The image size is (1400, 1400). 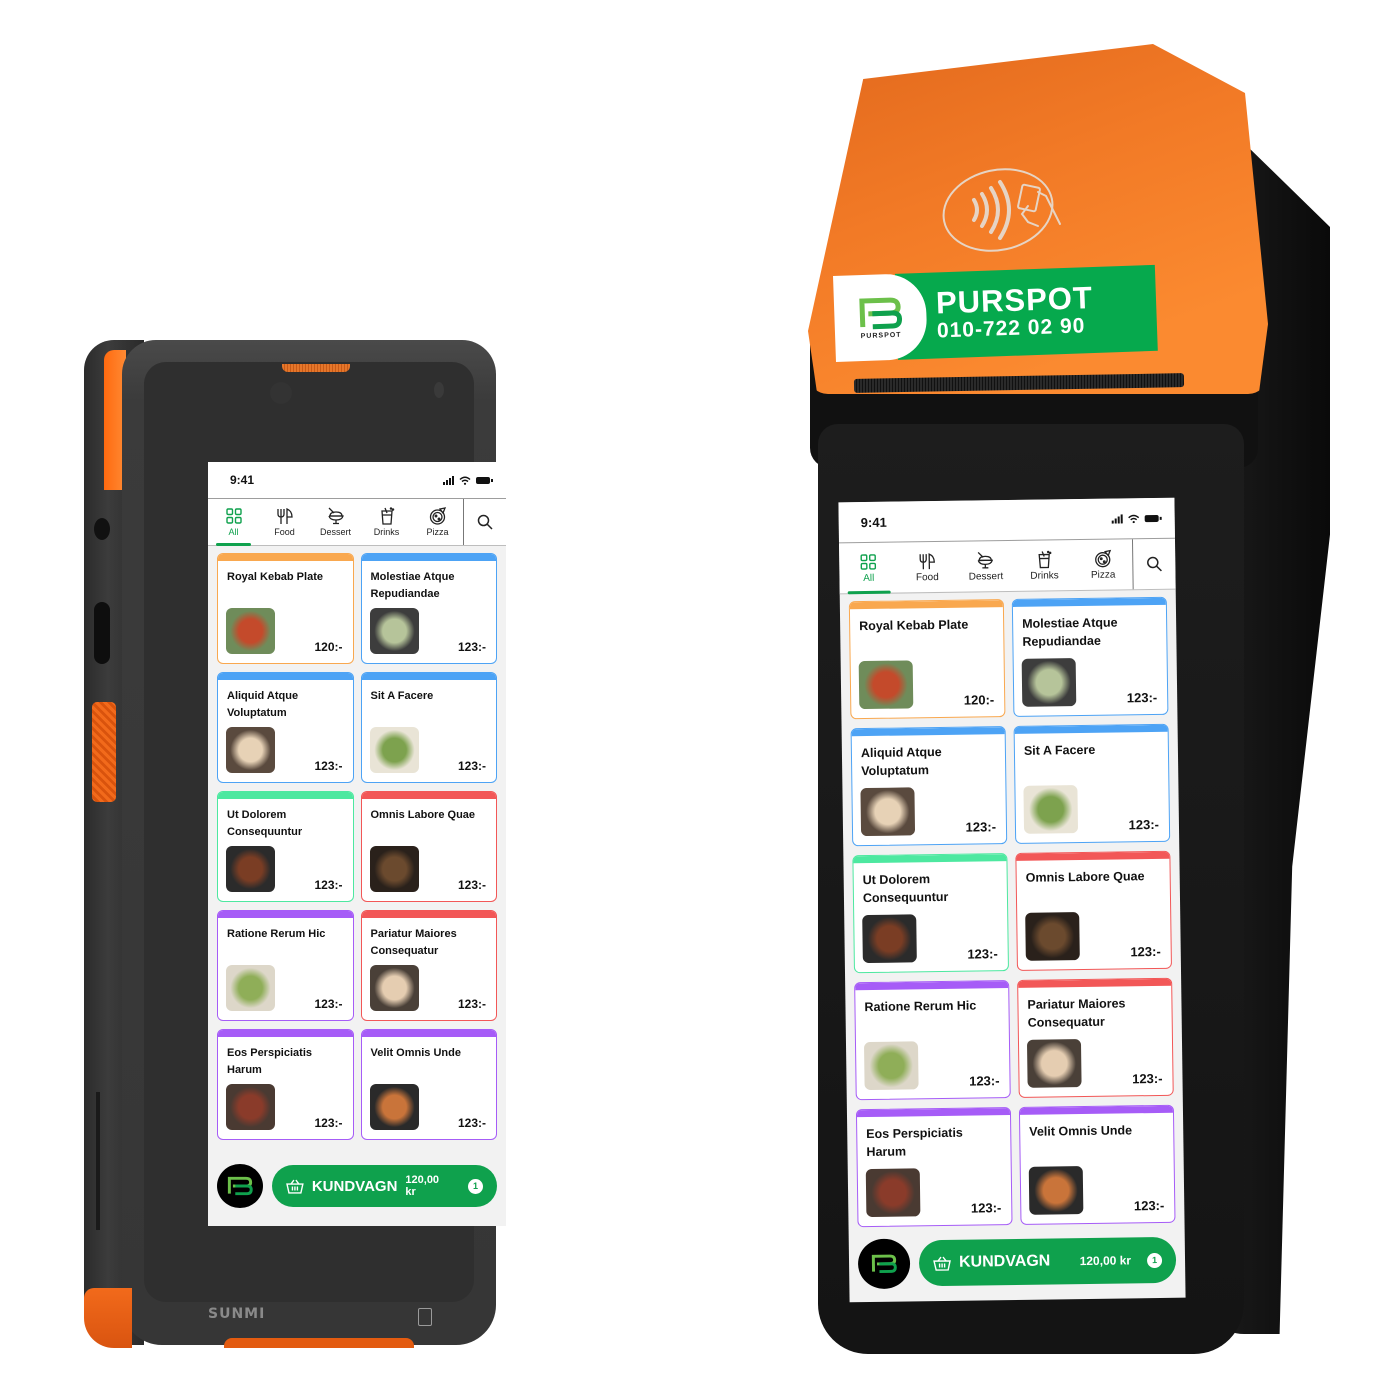 What do you see at coordinates (284, 532) in the screenshot?
I see `tab-label: Food` at bounding box center [284, 532].